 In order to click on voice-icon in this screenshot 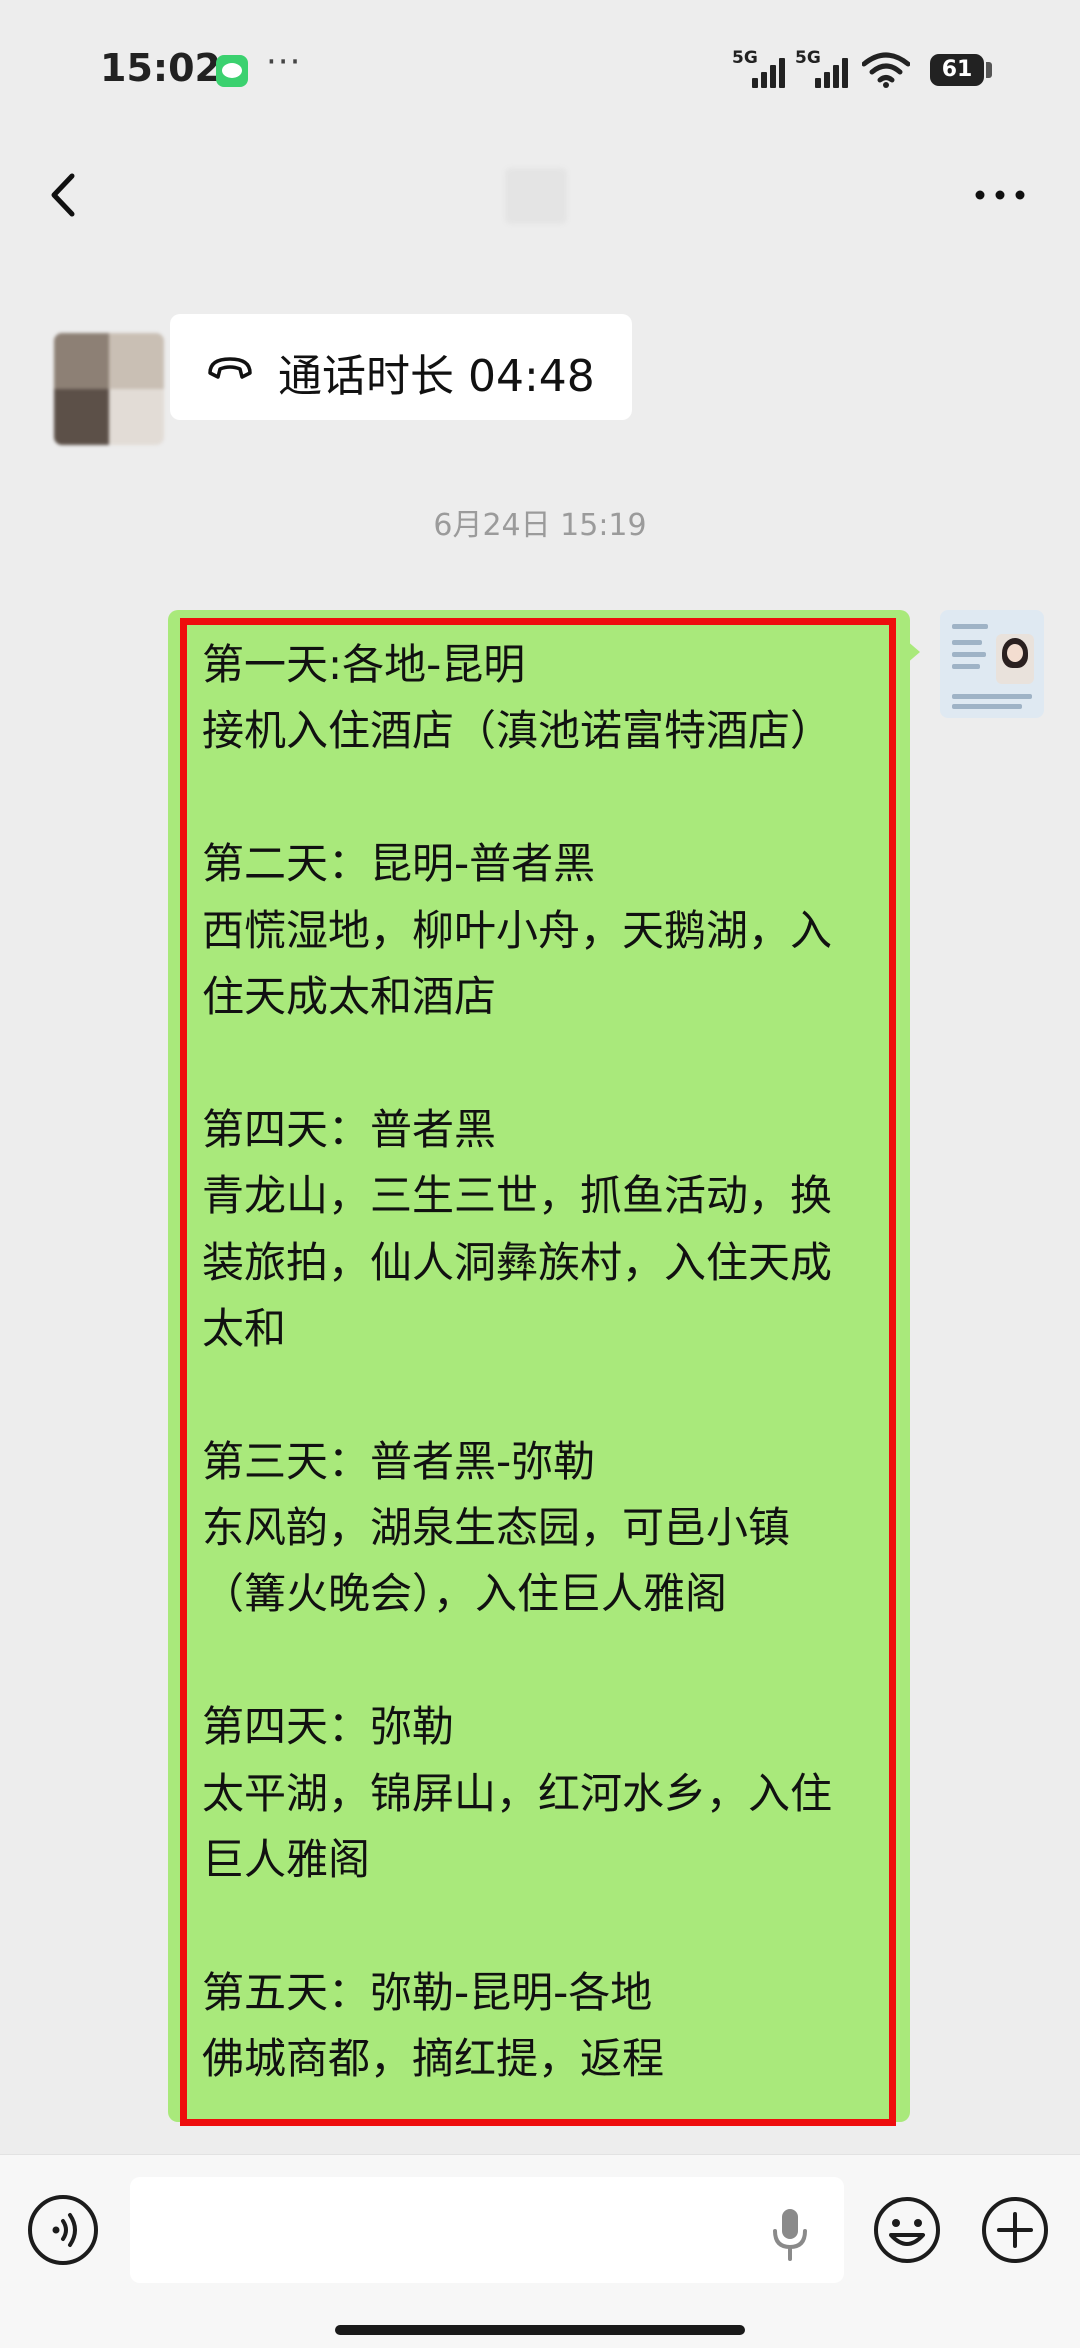, I will do `click(63, 2230)`.